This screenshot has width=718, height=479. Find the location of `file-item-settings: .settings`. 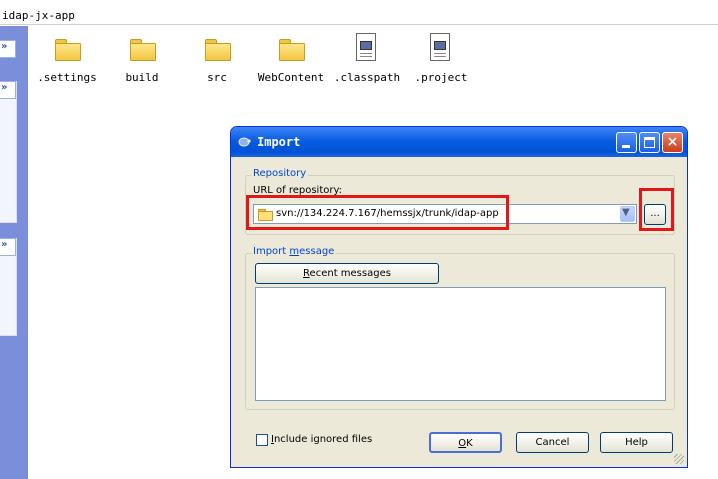

file-item-settings: .settings is located at coordinates (67, 56).